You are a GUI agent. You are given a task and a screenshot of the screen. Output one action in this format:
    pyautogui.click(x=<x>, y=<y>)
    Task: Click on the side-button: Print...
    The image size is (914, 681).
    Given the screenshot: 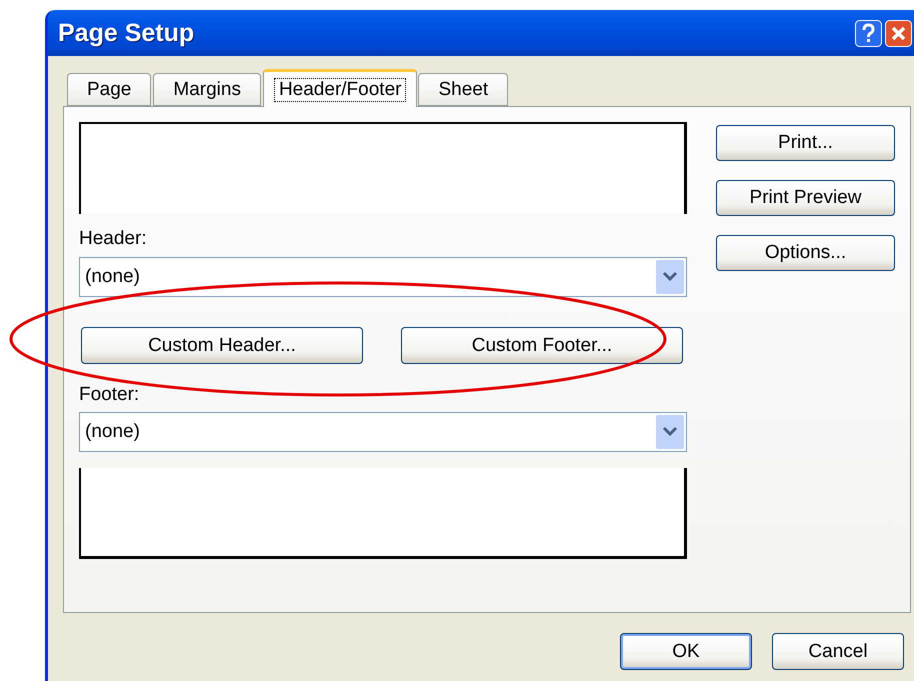 What is the action you would take?
    pyautogui.click(x=805, y=143)
    